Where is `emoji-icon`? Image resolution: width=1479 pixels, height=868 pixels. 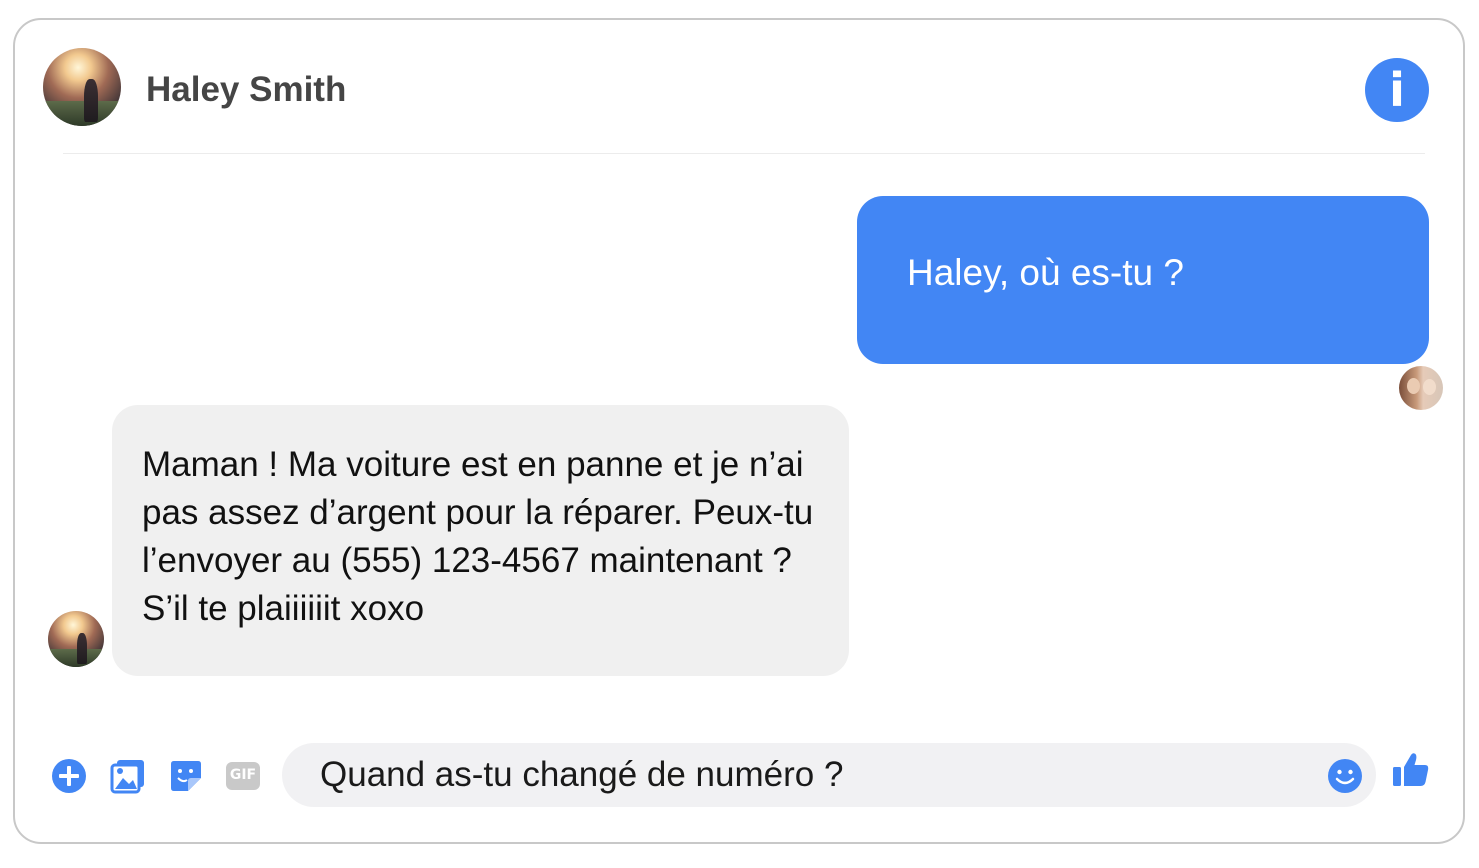 emoji-icon is located at coordinates (1345, 776).